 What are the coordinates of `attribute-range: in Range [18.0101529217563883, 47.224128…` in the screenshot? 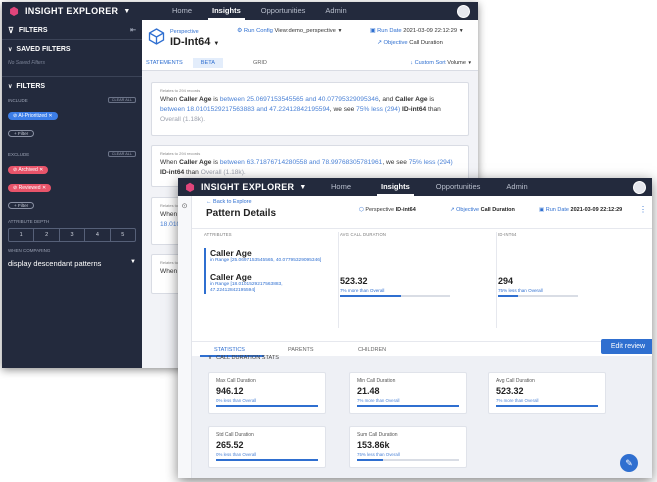 It's located at (246, 287).